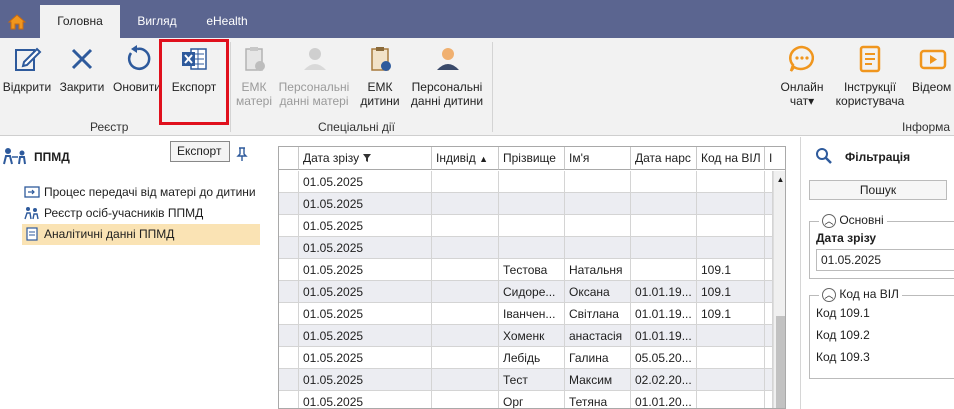  I want to click on nav-item-participants-registry: Реєстр осіб-учасників ППМД, so click(141, 213).